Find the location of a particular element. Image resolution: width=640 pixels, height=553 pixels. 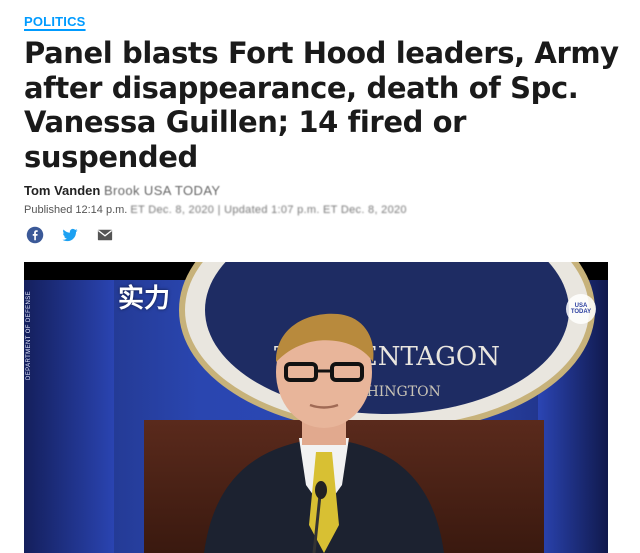

twitter-icon is located at coordinates (70, 235).